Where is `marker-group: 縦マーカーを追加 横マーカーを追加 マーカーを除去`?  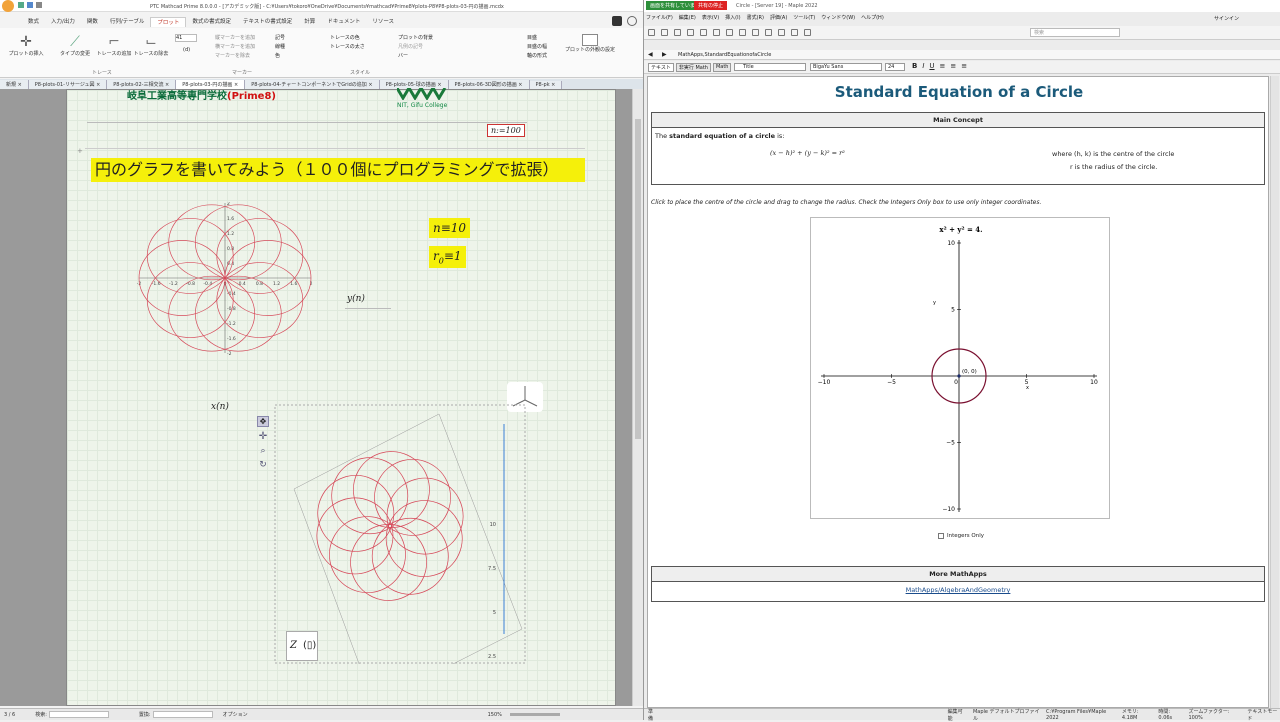 marker-group: 縦マーカーを追加 横マーカーを追加 マーカーを除去 is located at coordinates (242, 47).